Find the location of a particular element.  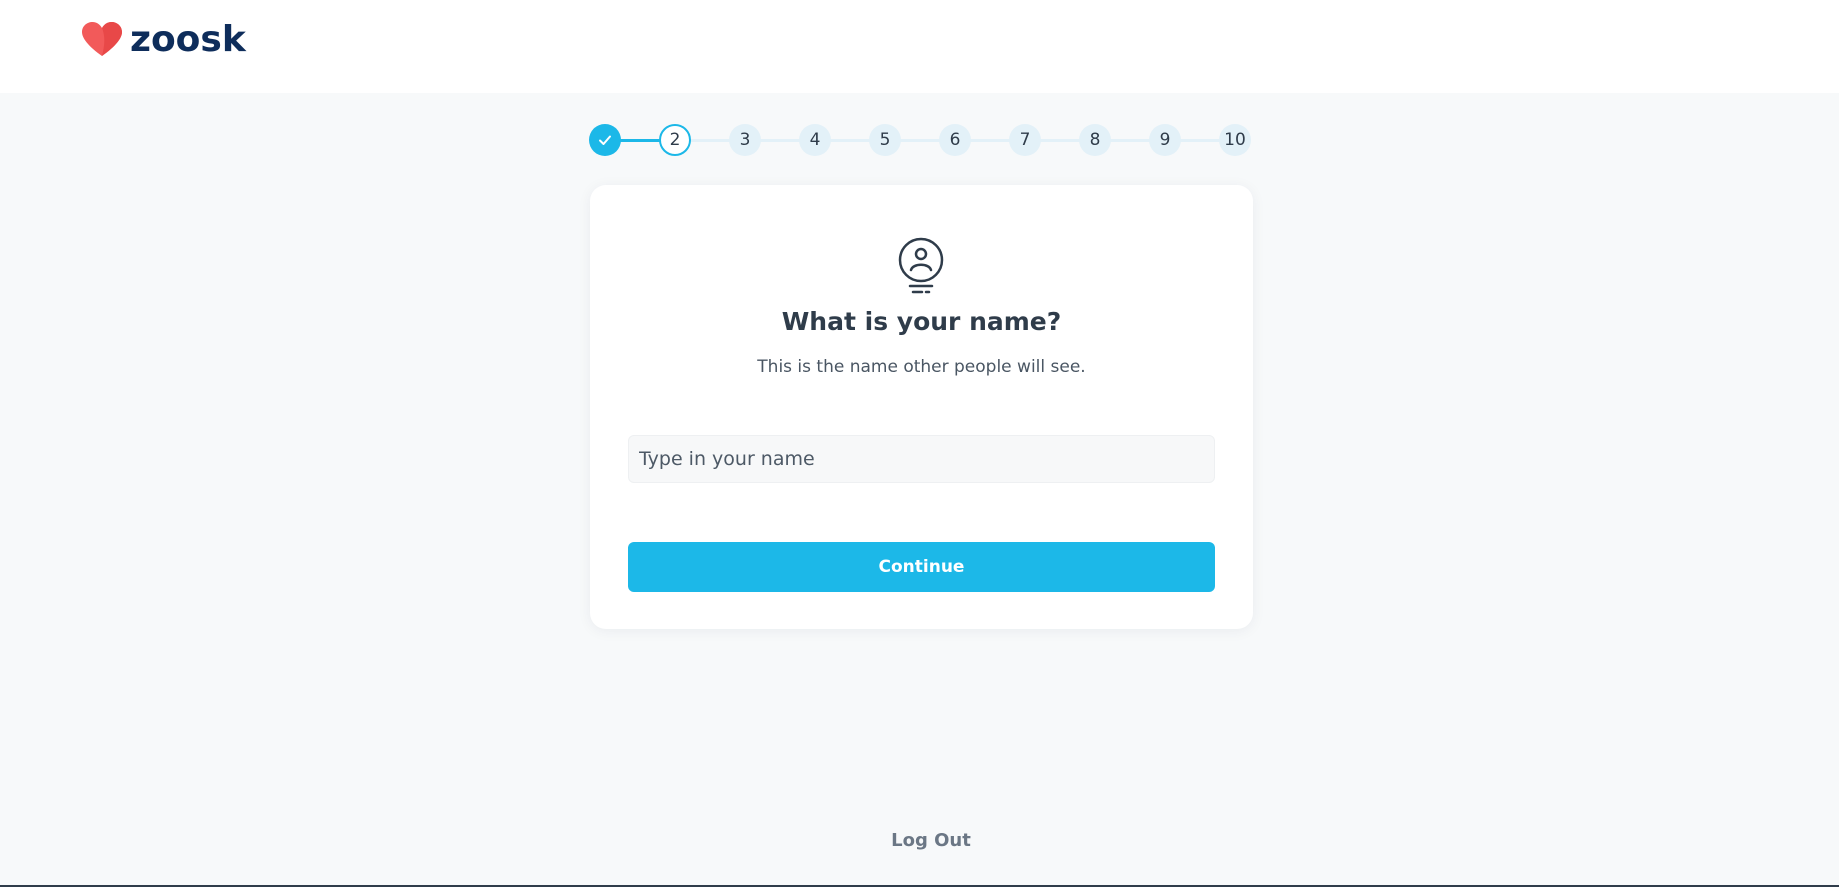

step-7: 7 is located at coordinates (1025, 140).